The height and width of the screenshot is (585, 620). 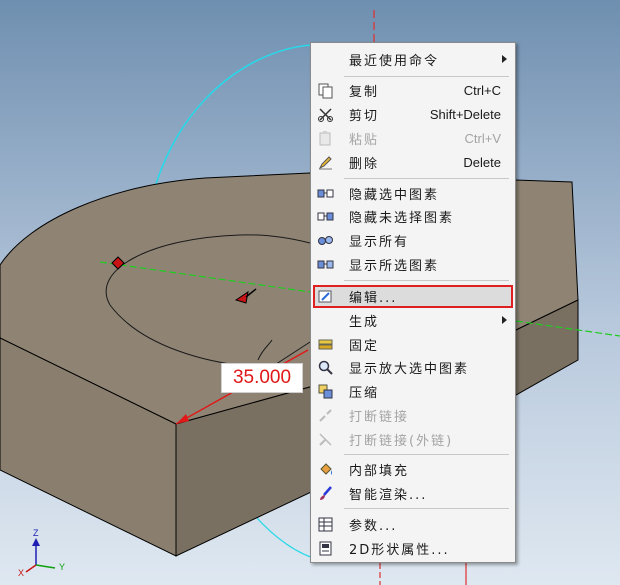 I want to click on triad-y, so click(x=45, y=566).